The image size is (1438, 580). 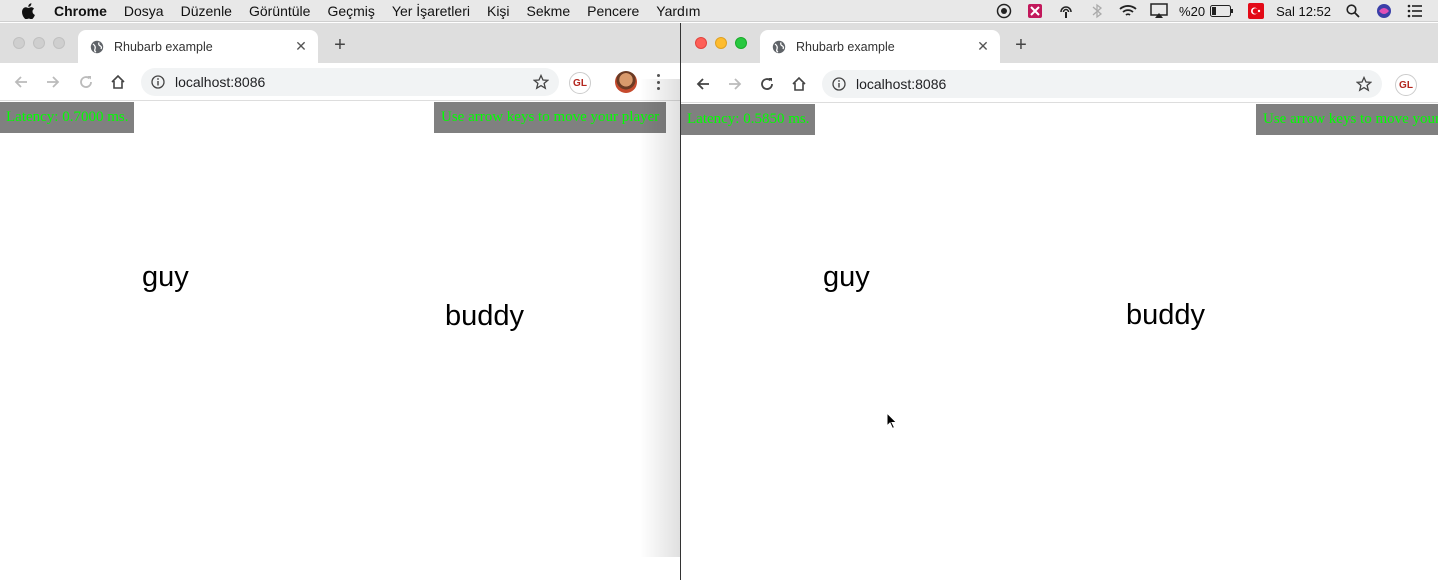 What do you see at coordinates (498, 11) in the screenshot?
I see `menu-kisi: Kişi` at bounding box center [498, 11].